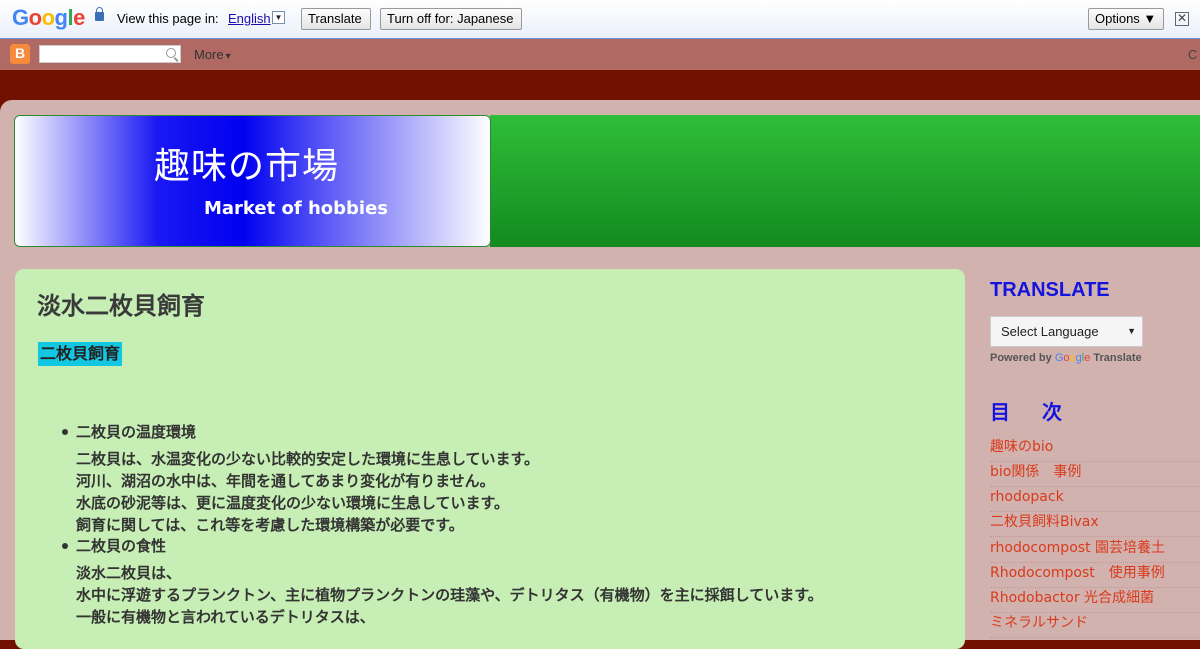  What do you see at coordinates (1182, 19) in the screenshot?
I see `close-icon: ✕` at bounding box center [1182, 19].